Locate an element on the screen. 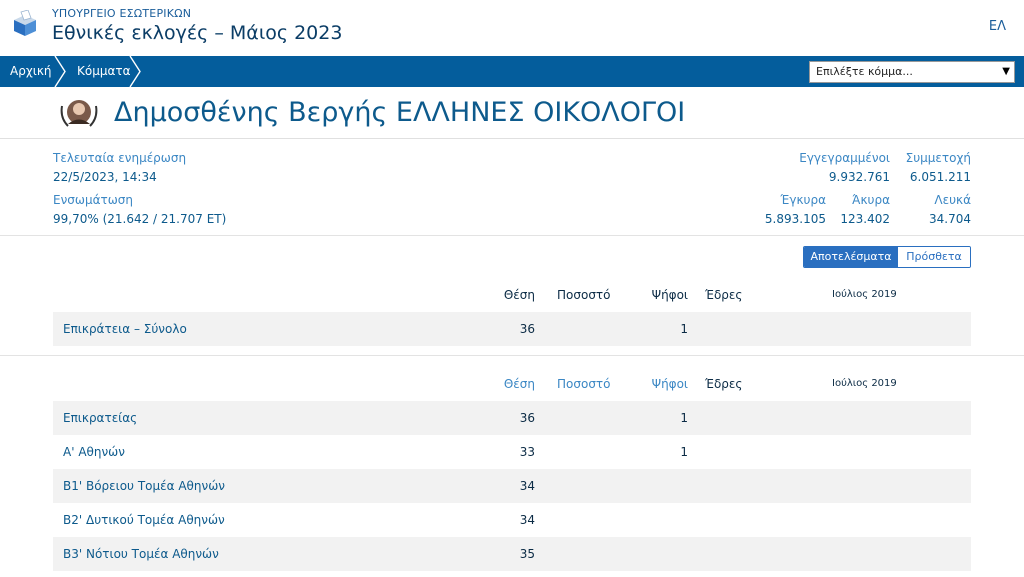 The width and height of the screenshot is (1024, 577). chevron-down-icon: ▼ is located at coordinates (1006, 71).